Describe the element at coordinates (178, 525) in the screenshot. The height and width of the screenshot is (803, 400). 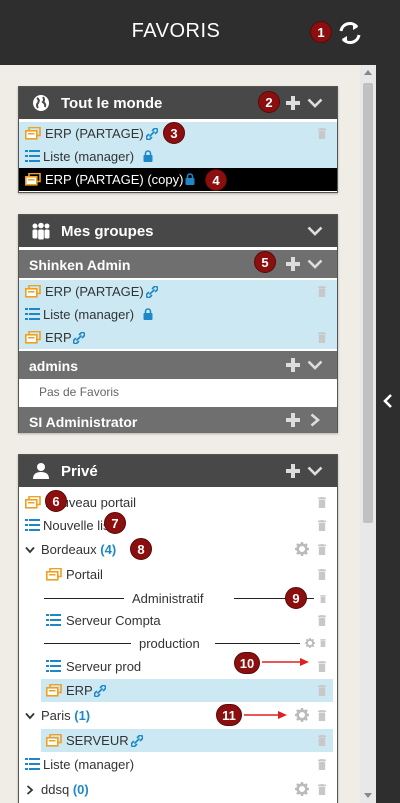
I see `list-item: Nouvelle liste` at that location.